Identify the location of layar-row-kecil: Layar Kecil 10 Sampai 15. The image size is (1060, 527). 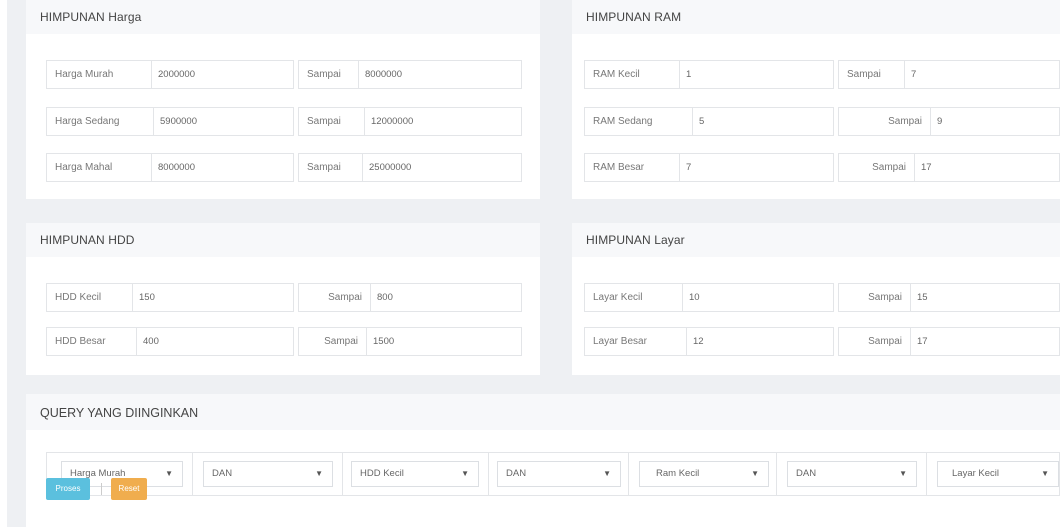
(822, 297).